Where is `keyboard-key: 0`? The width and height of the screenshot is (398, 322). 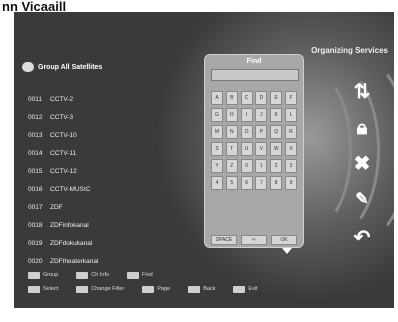 keyboard-key: 0 is located at coordinates (246, 166).